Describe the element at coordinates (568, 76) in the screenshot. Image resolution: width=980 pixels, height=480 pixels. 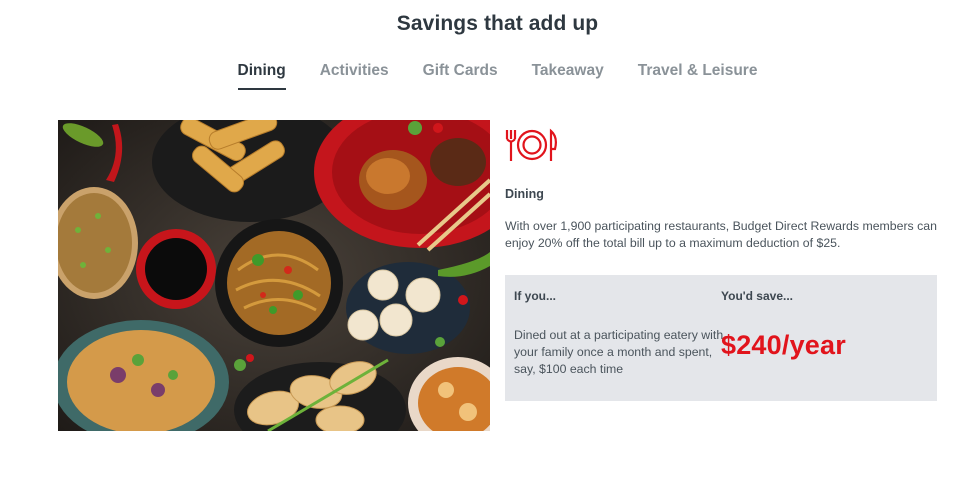
I see `tab-takeaway: Takeaway` at that location.